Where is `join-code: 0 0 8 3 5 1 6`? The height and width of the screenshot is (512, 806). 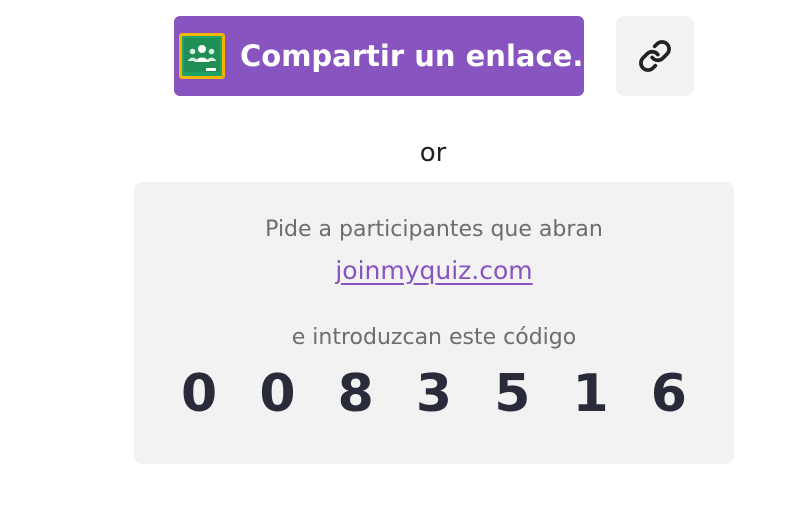 join-code: 0 0 8 3 5 1 6 is located at coordinates (440, 394).